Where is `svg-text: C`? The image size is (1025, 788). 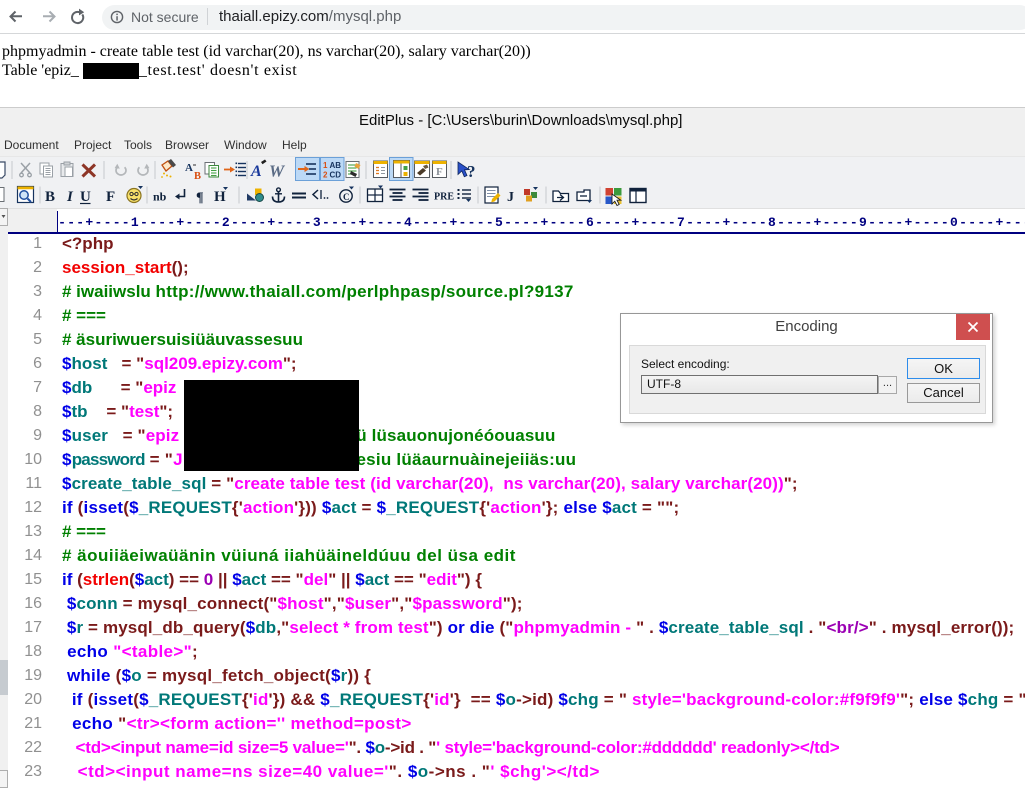
svg-text: C is located at coordinates (346, 197).